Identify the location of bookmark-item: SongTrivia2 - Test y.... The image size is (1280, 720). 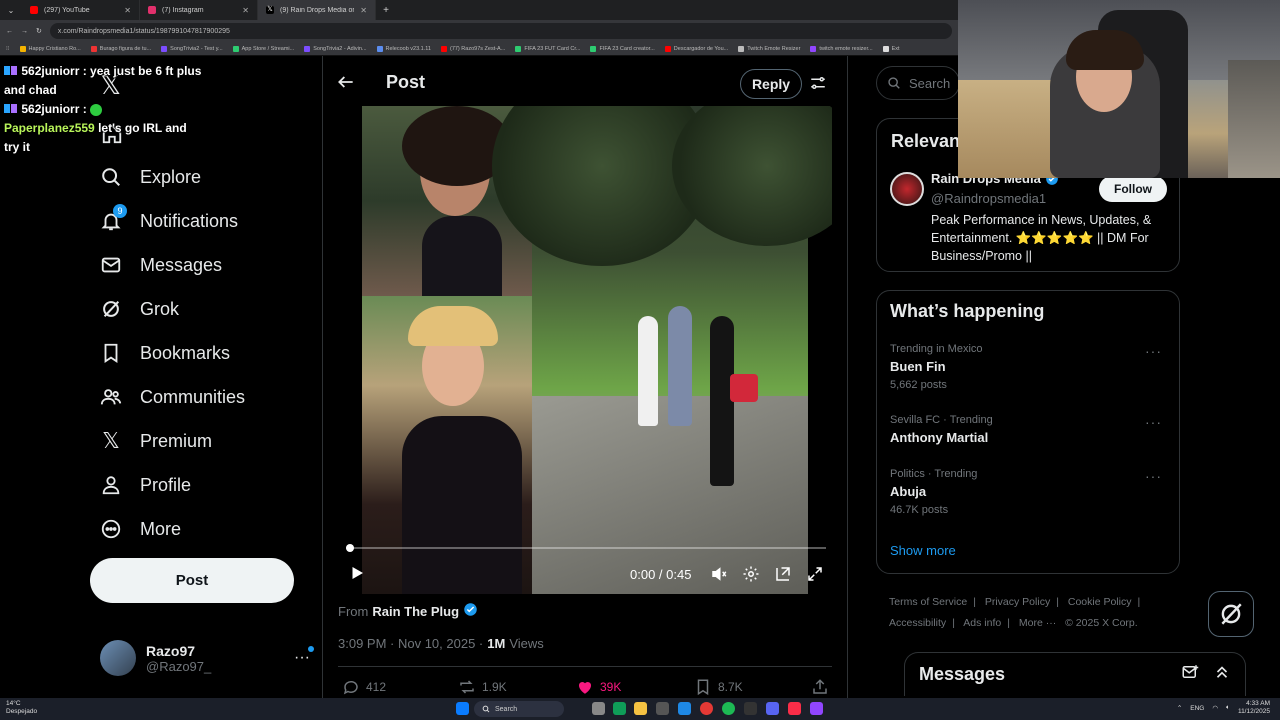
(192, 48).